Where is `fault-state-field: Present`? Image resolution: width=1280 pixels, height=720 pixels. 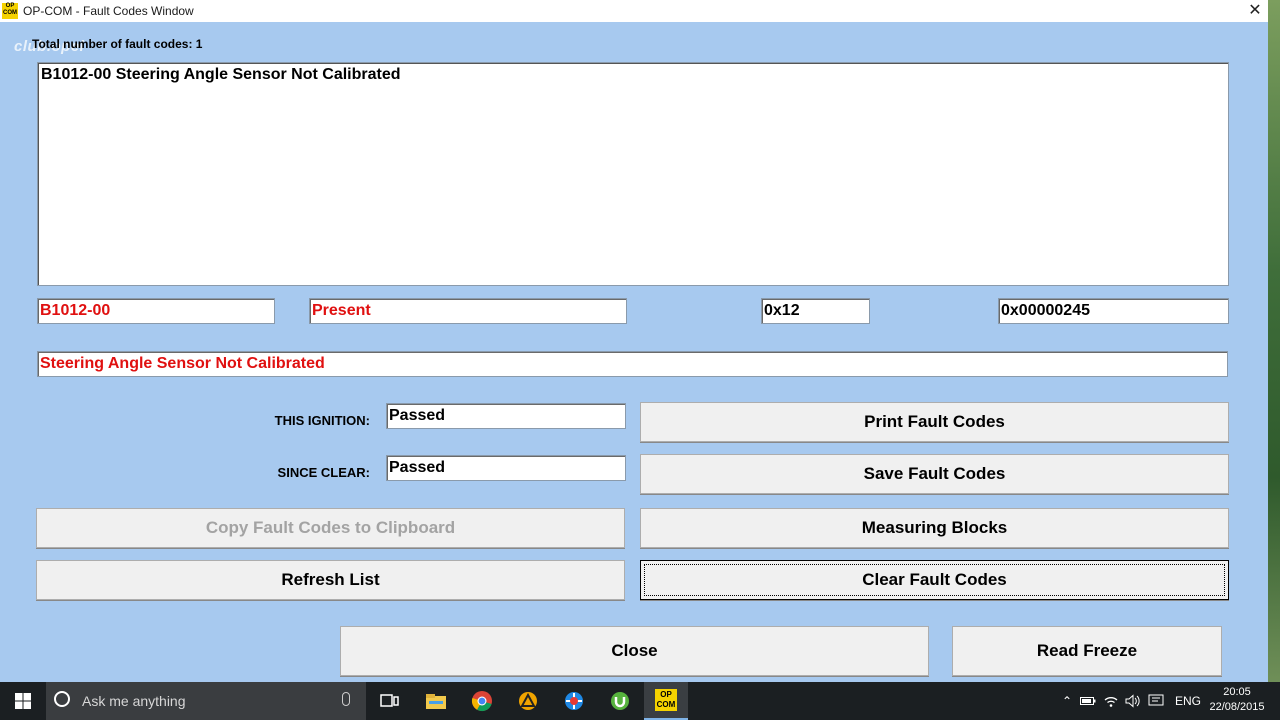
fault-state-field: Present is located at coordinates (468, 311).